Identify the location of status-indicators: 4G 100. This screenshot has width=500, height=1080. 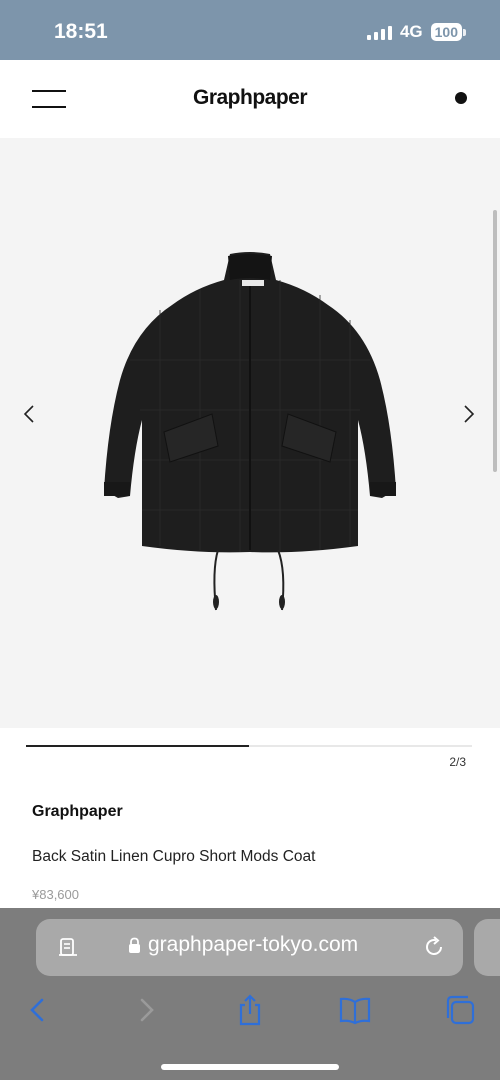
(416, 32).